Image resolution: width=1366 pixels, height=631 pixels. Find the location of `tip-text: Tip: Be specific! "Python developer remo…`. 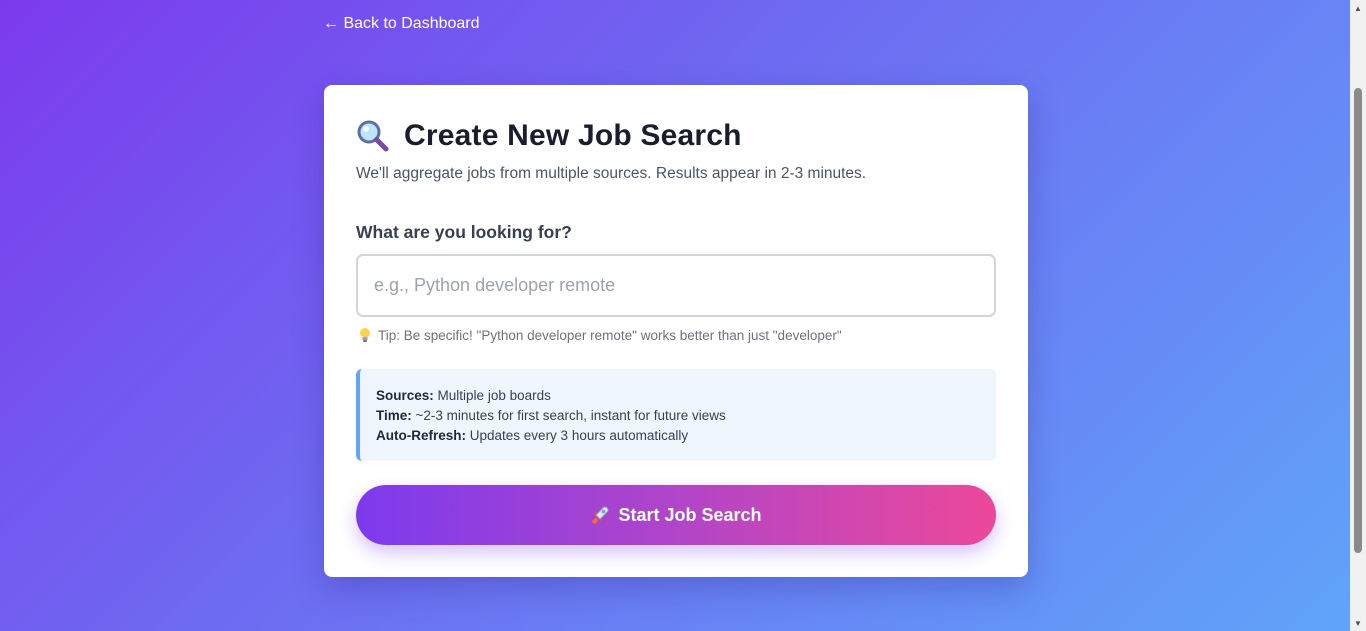

tip-text: Tip: Be specific! "Python developer remo… is located at coordinates (610, 335).